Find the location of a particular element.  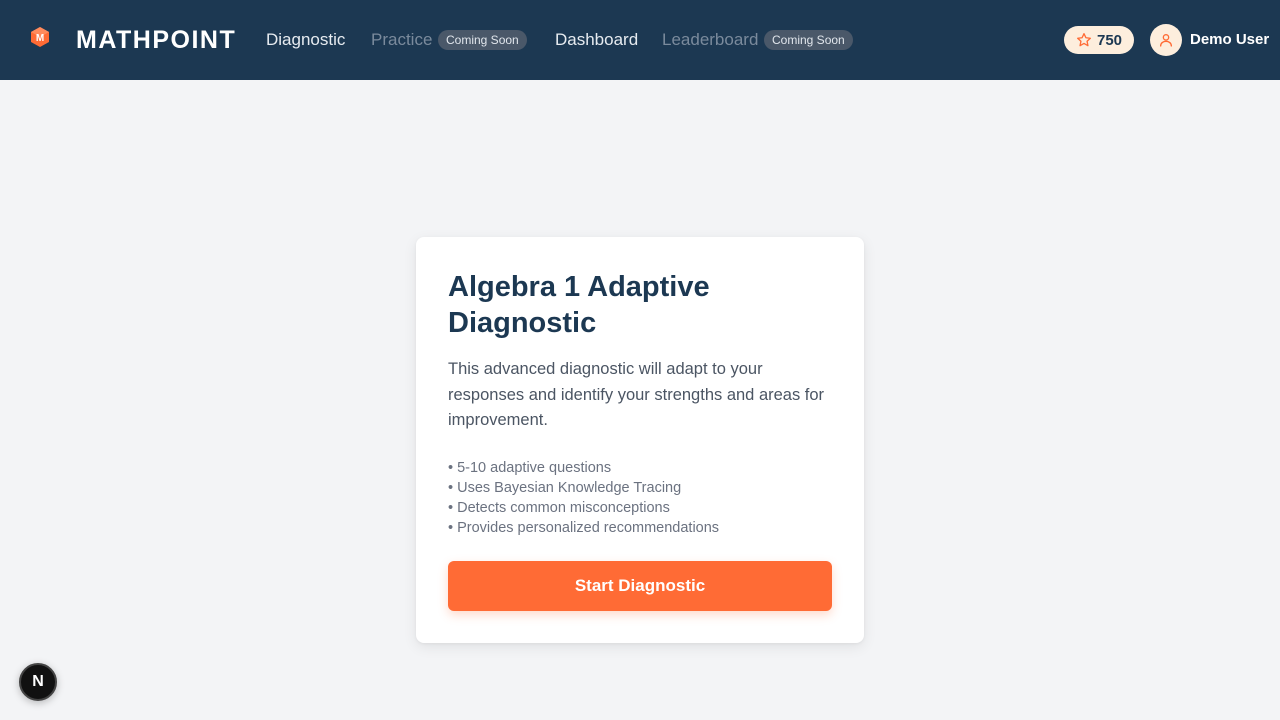

points-badge: 750 is located at coordinates (1099, 40).